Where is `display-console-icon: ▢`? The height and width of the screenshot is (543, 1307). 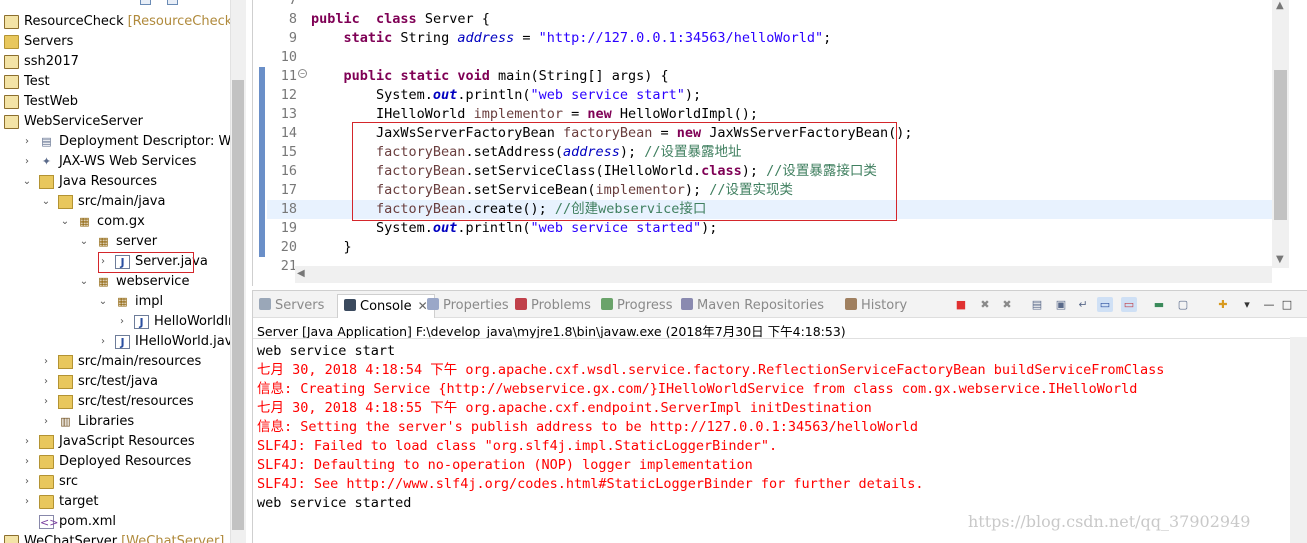
display-console-icon: ▢ is located at coordinates (1183, 304).